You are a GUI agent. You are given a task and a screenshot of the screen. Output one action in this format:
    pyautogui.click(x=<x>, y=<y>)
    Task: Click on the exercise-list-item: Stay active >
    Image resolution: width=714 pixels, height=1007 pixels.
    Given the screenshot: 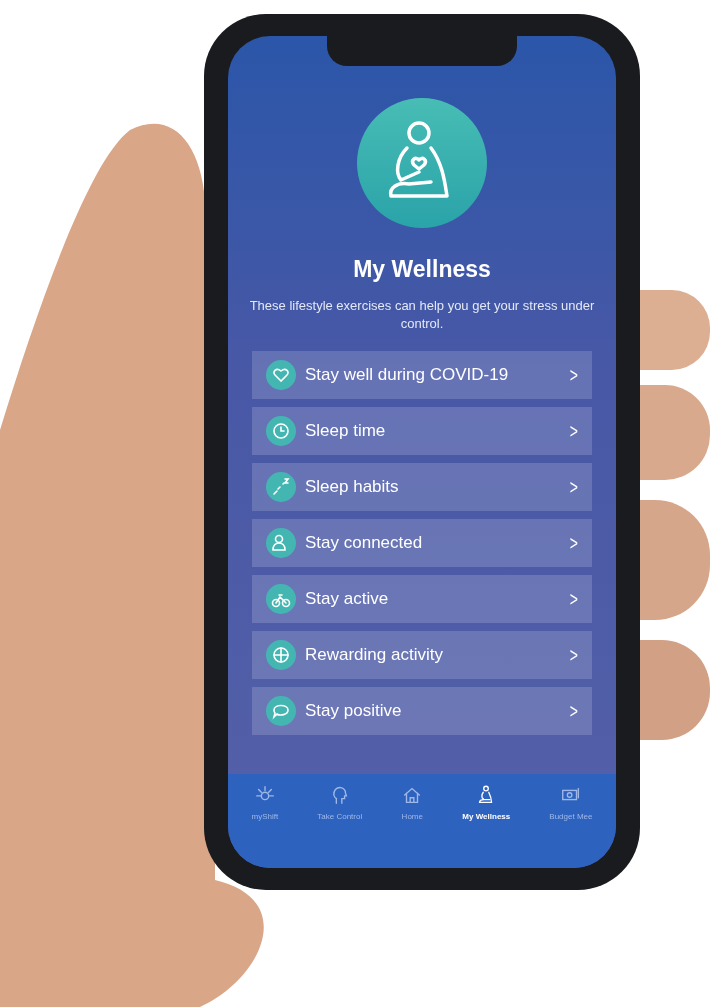 What is the action you would take?
    pyautogui.click(x=422, y=599)
    